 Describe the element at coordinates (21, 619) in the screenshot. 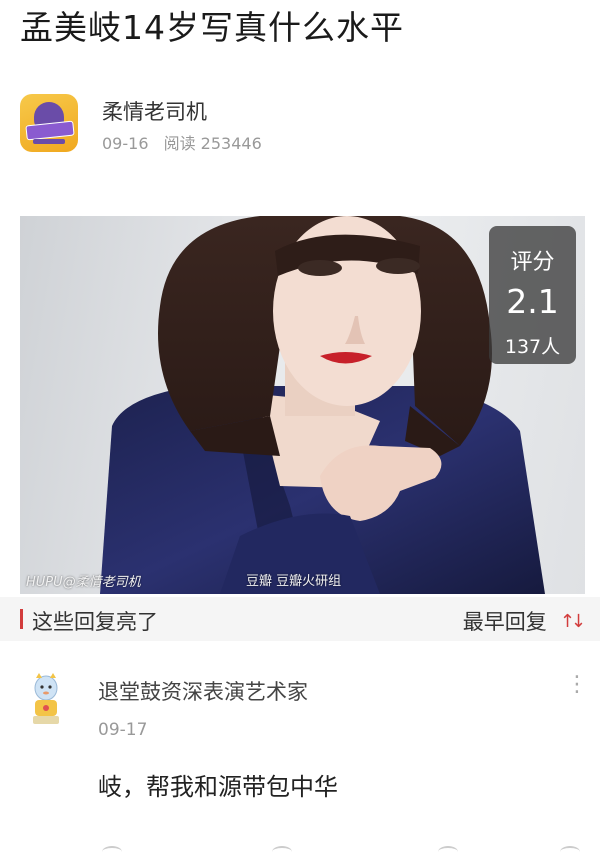

I see `section-marker` at that location.